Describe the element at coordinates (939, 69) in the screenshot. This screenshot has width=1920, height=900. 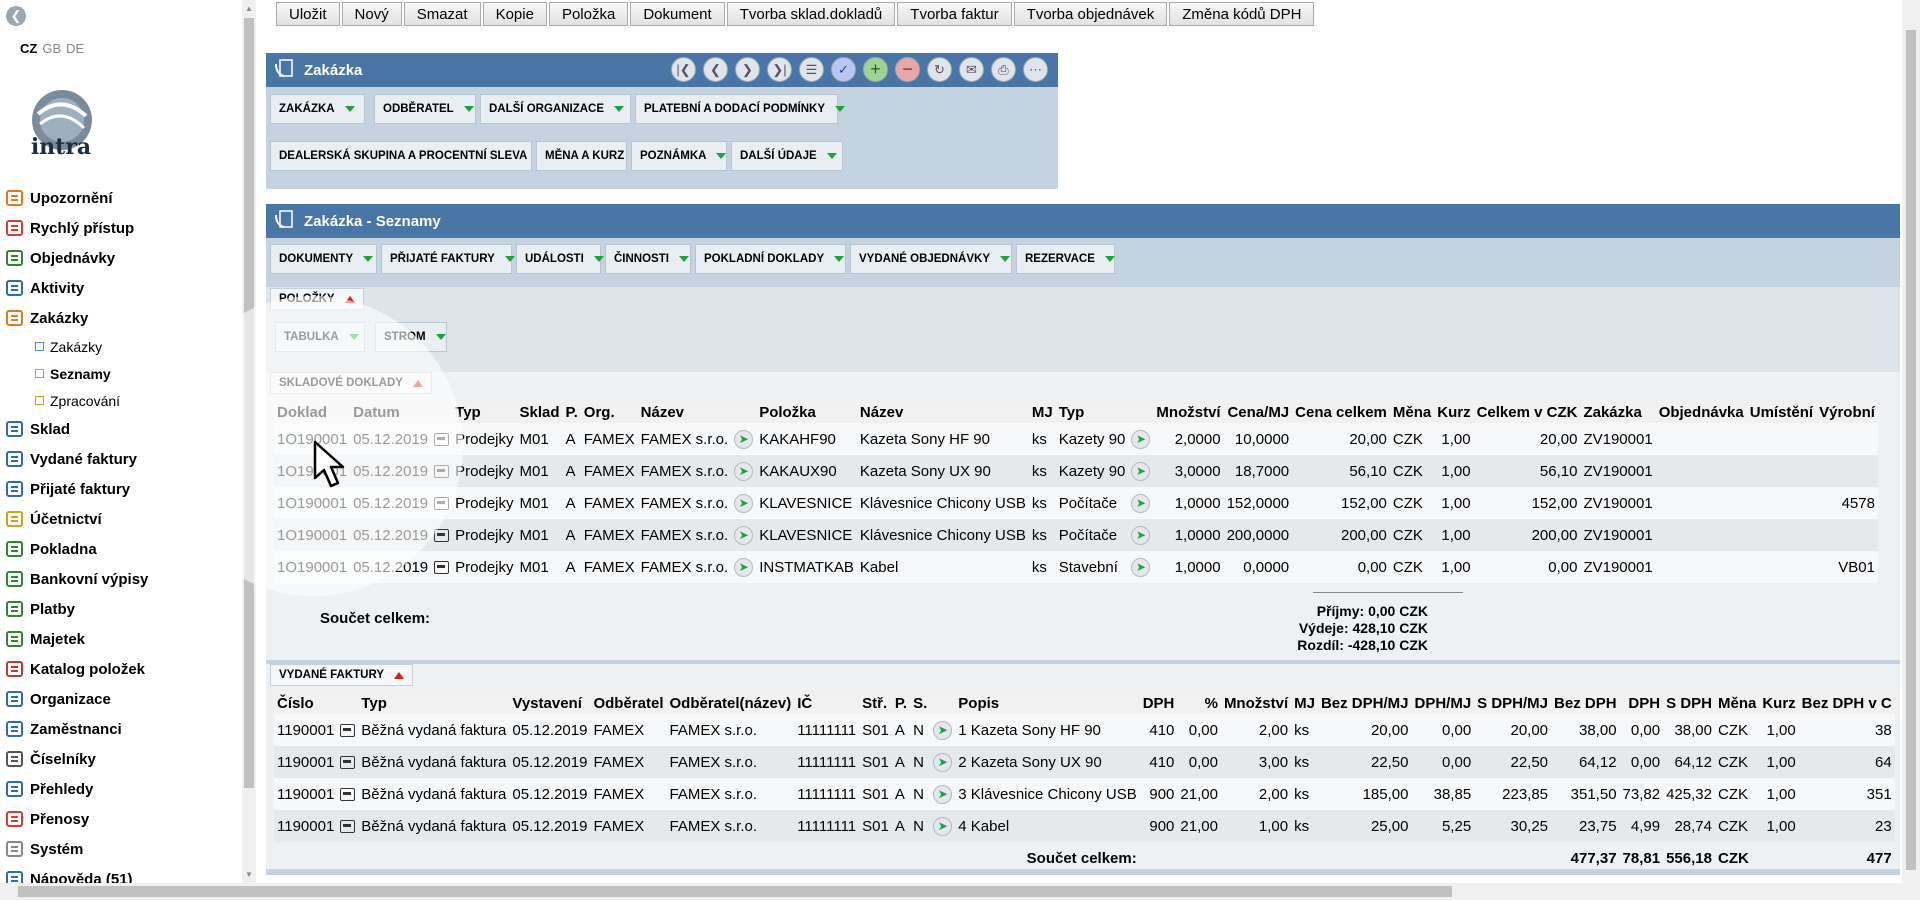
I see `refresh-button: ↻` at that location.